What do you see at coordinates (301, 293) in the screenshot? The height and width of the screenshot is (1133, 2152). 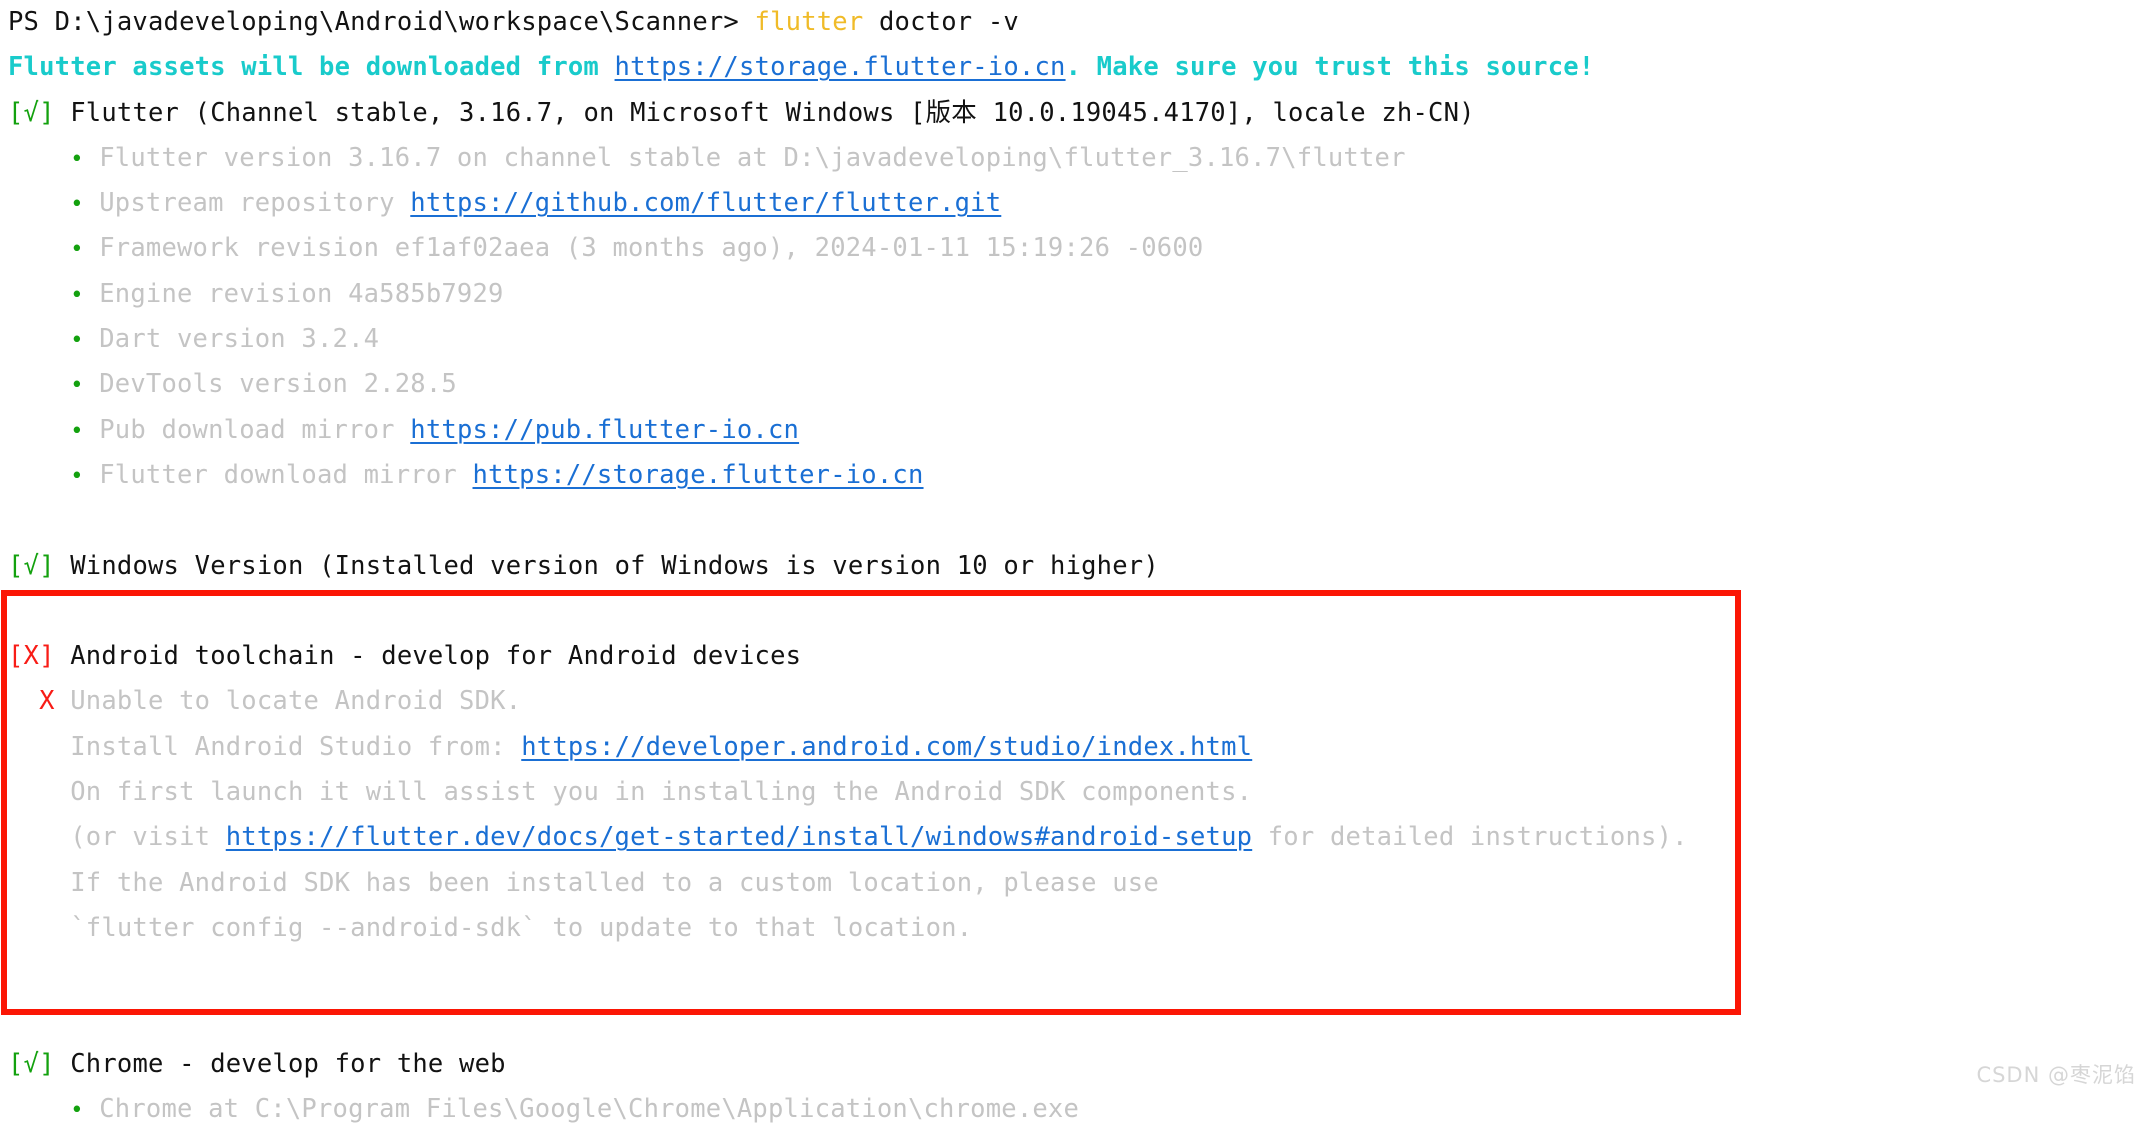 I see `list-item-label: Engine revision 4a585b7929` at bounding box center [301, 293].